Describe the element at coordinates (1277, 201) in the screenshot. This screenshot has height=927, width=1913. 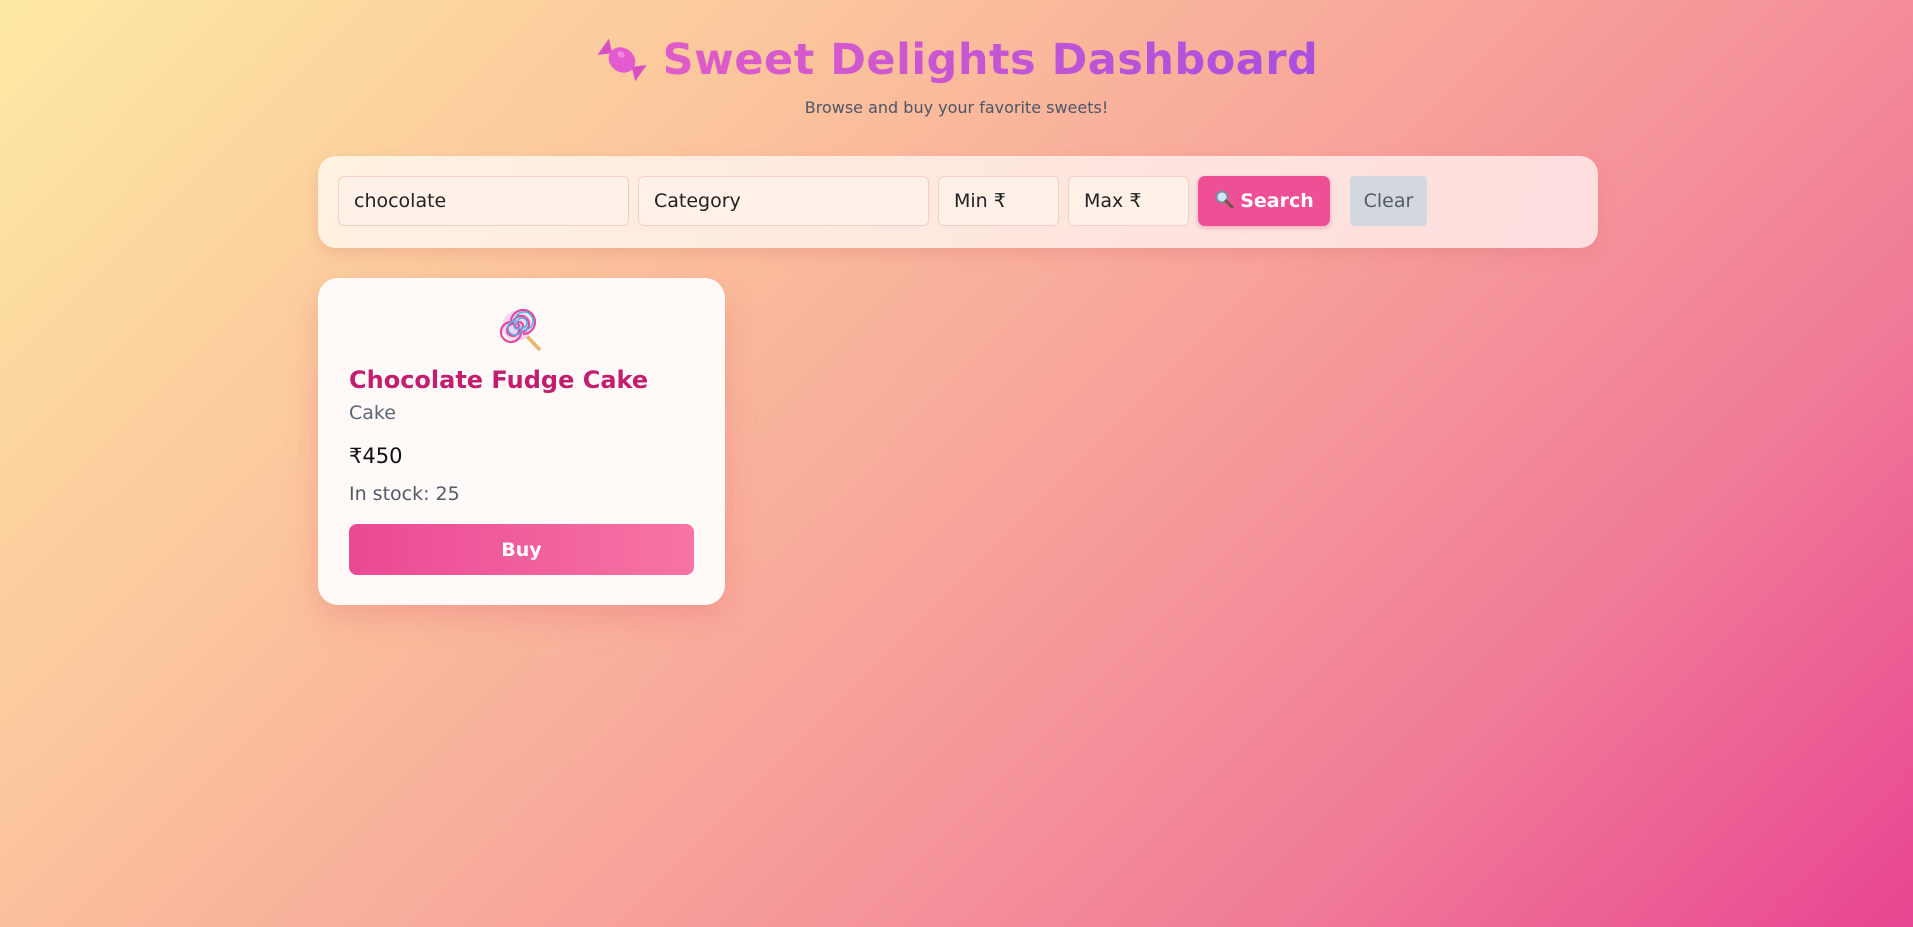
I see `search-button-label: Search` at that location.